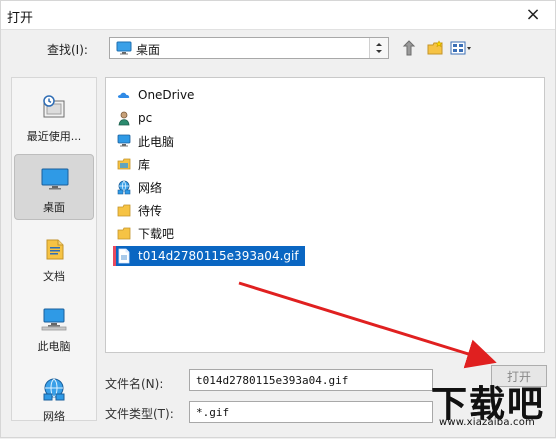 The image size is (556, 439). I want to click on filename-input: t014d2780115e393a04.gif, so click(311, 380).